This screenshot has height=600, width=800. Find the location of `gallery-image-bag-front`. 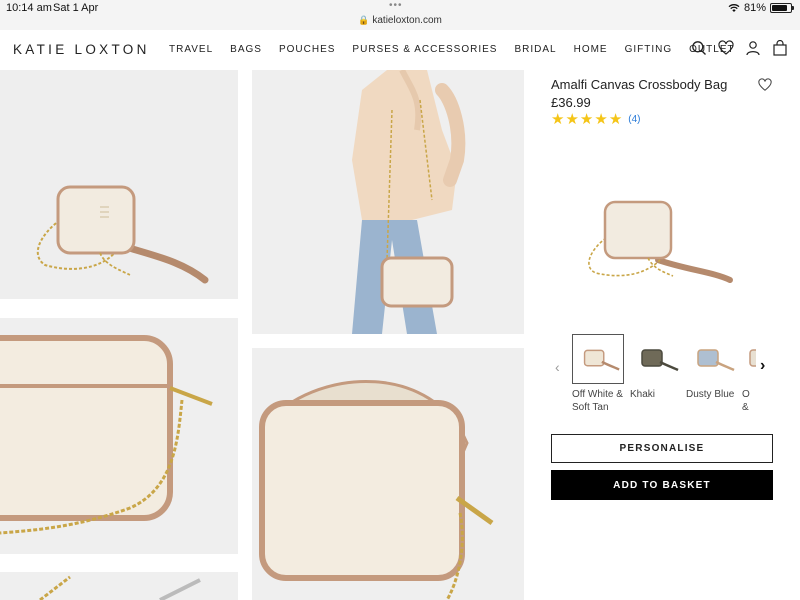

gallery-image-bag-front is located at coordinates (119, 184).